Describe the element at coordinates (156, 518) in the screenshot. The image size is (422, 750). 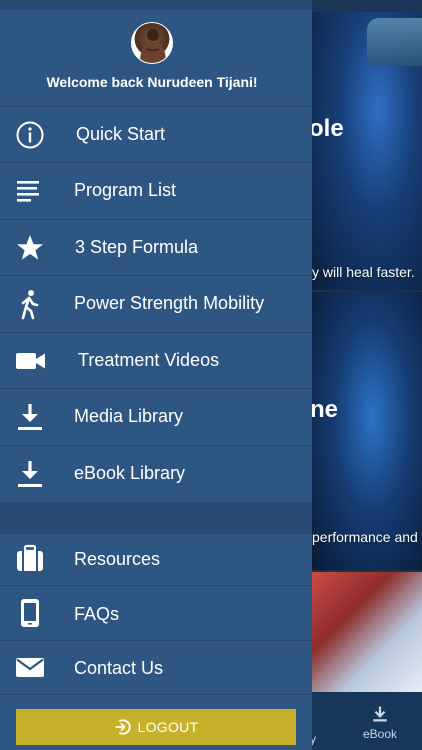
I see `menu-section-divider` at that location.